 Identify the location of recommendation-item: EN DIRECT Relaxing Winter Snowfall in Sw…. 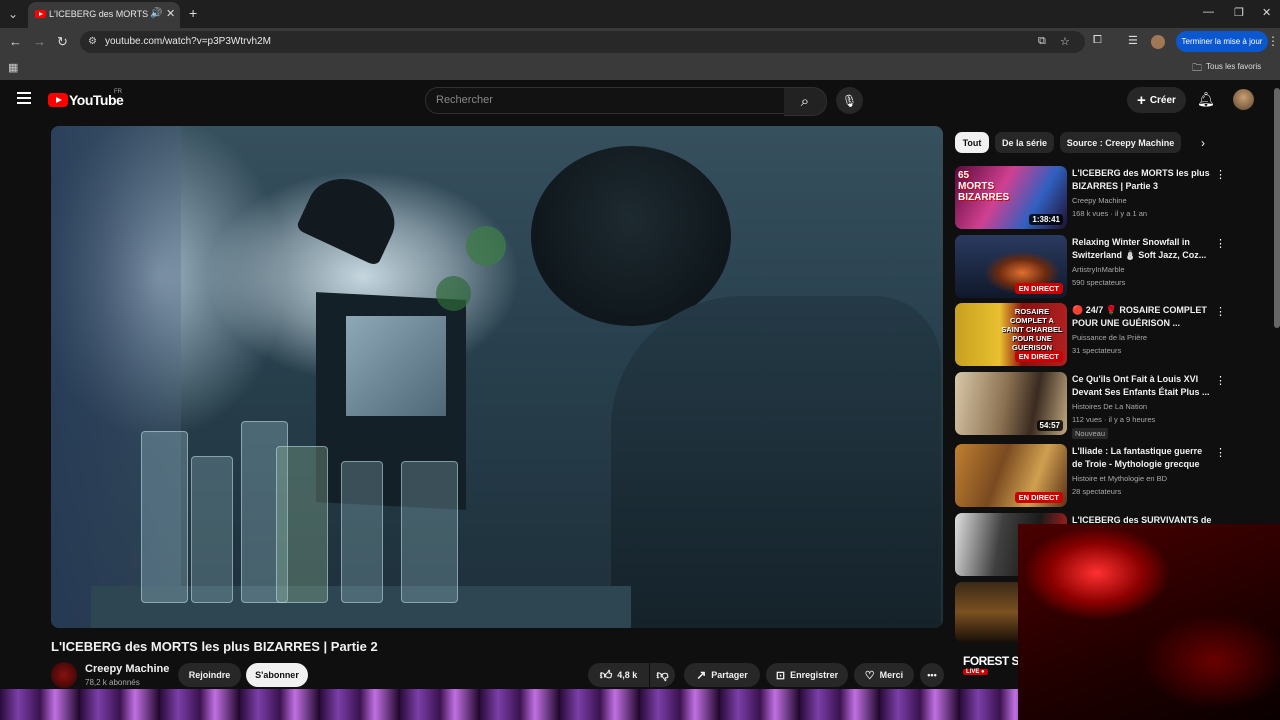
(1105, 267).